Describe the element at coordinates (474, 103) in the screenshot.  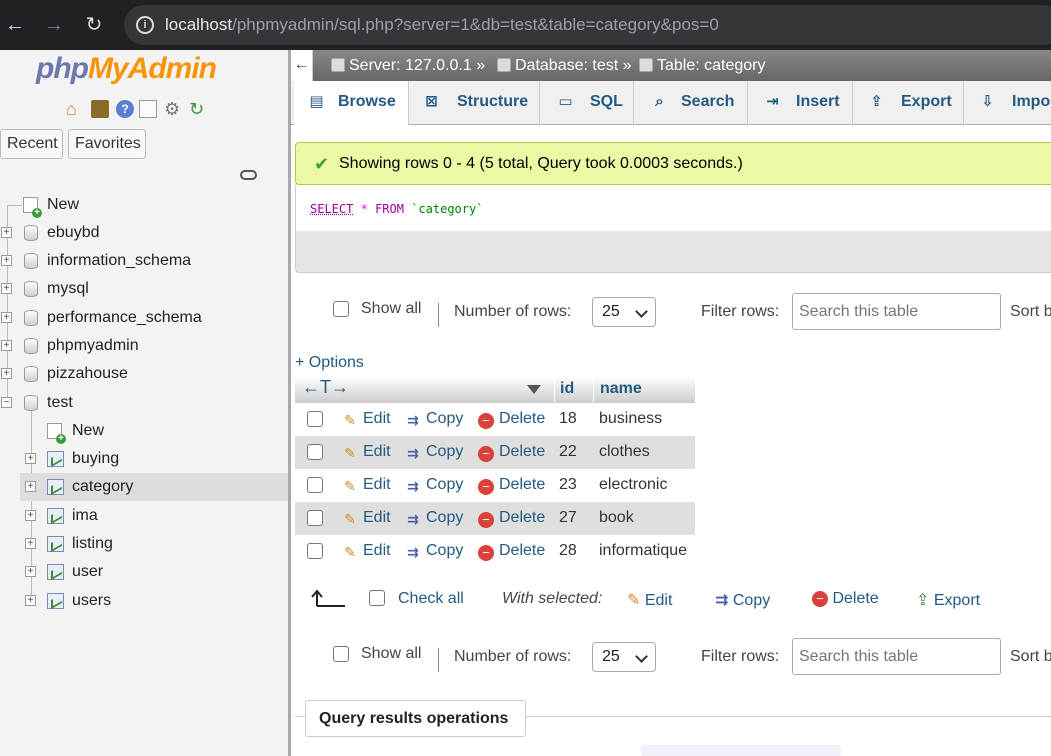
I see `tab-structure: ⊠ Structure` at that location.